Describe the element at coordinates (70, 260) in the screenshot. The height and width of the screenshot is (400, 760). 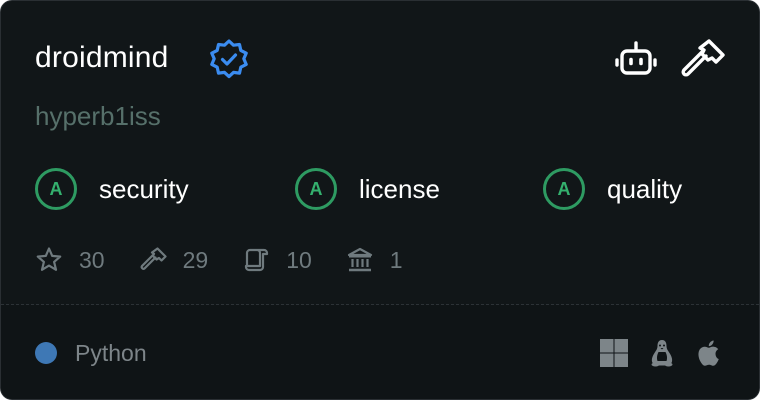
I see `stat-stars: 30` at that location.